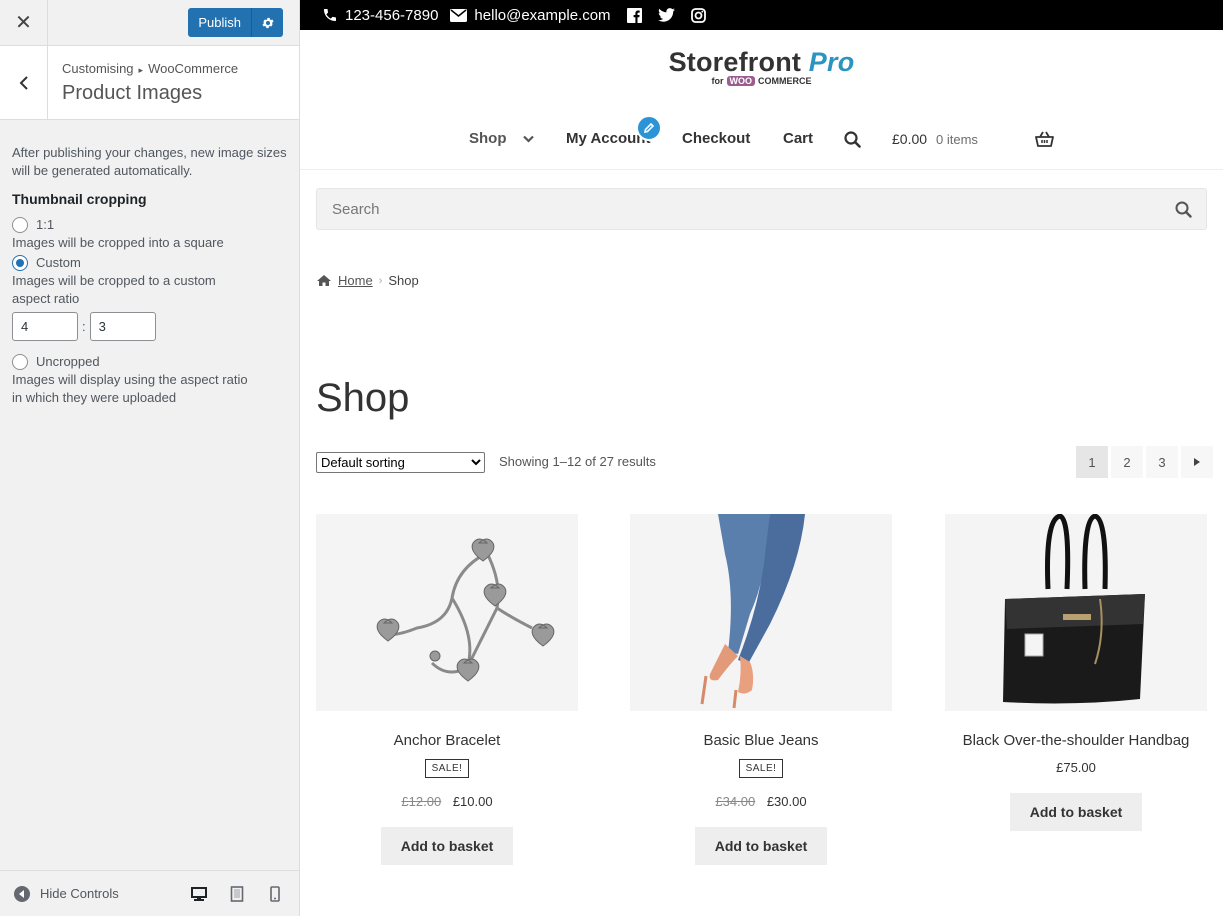 The width and height of the screenshot is (1223, 916). What do you see at coordinates (149, 225) in the screenshot?
I see `option-square: 1:1` at bounding box center [149, 225].